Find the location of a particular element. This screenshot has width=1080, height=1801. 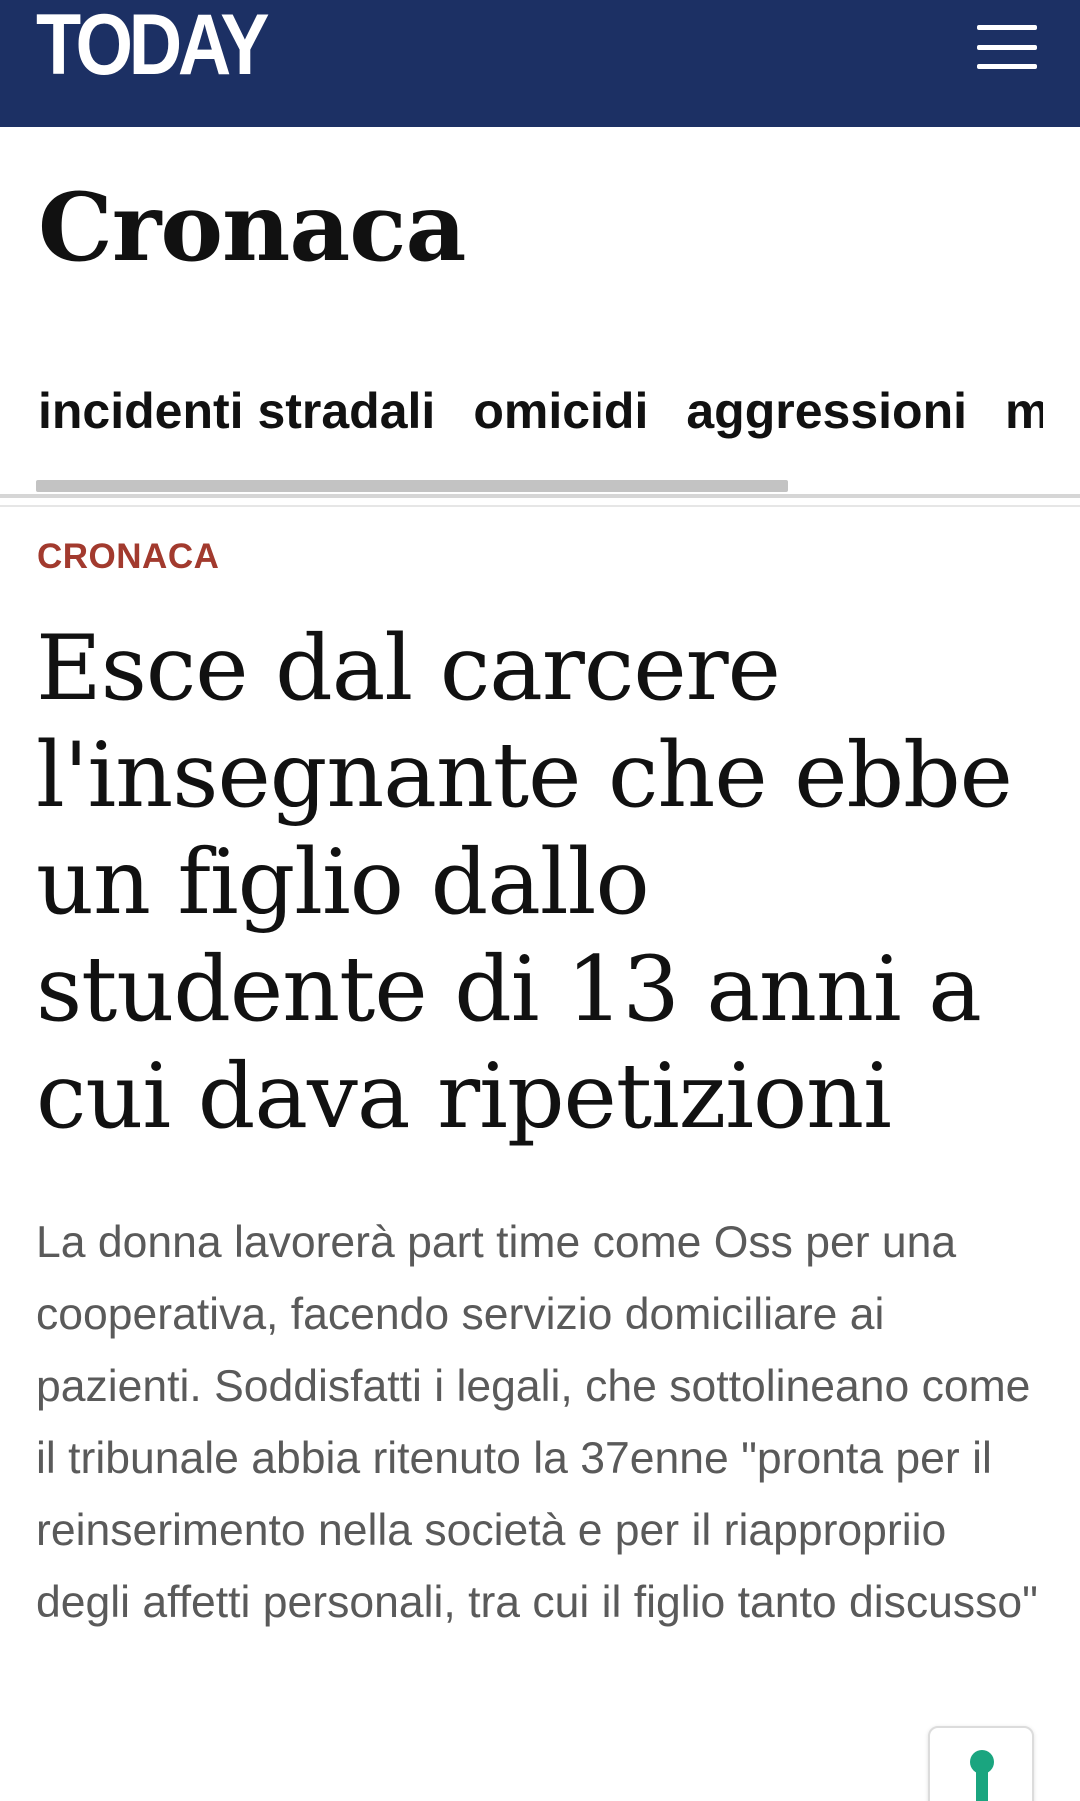

subnav-item-incidenti-stradali: incidenti stradali is located at coordinates (236, 411).